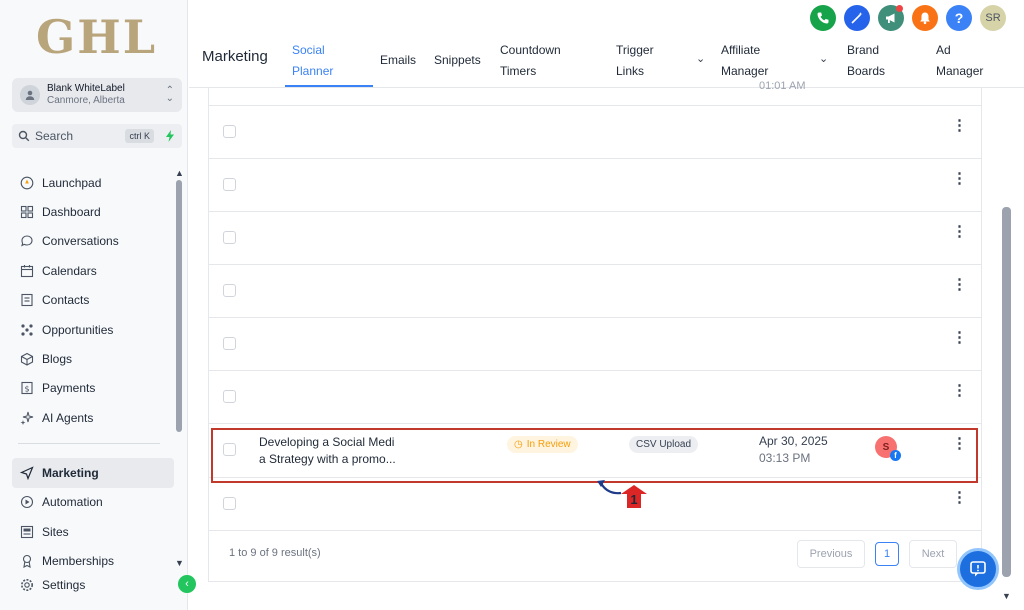 Image resolution: width=1024 pixels, height=610 pixels. What do you see at coordinates (782, 86) in the screenshot?
I see `post-time: 01:01 AM` at bounding box center [782, 86].